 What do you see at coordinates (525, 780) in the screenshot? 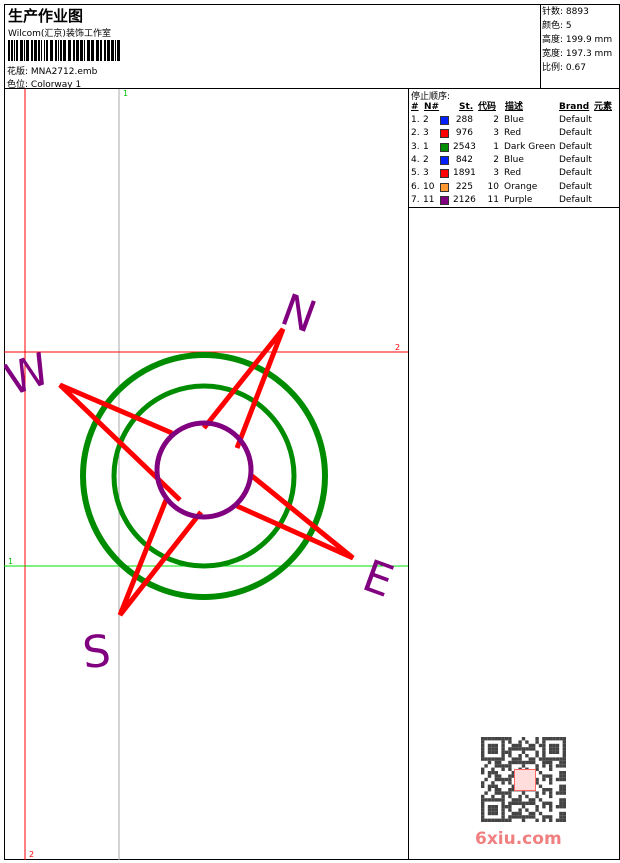
I see `stamp-logo` at bounding box center [525, 780].